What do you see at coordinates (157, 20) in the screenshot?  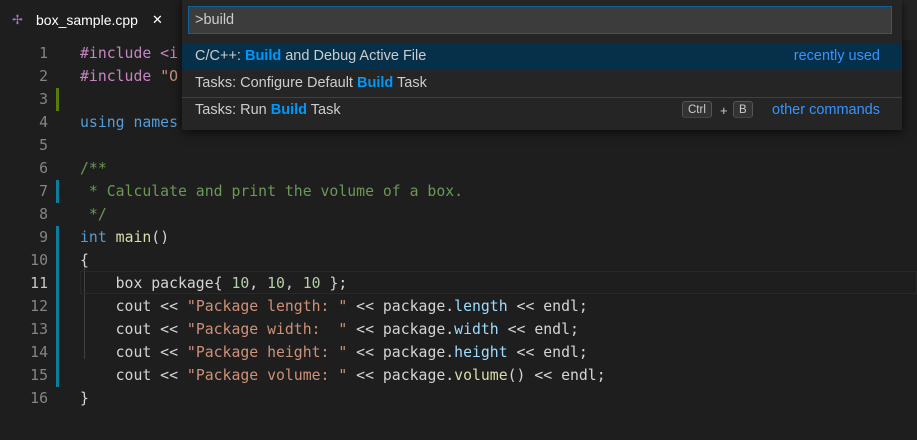 I see `close-icon: ✕` at bounding box center [157, 20].